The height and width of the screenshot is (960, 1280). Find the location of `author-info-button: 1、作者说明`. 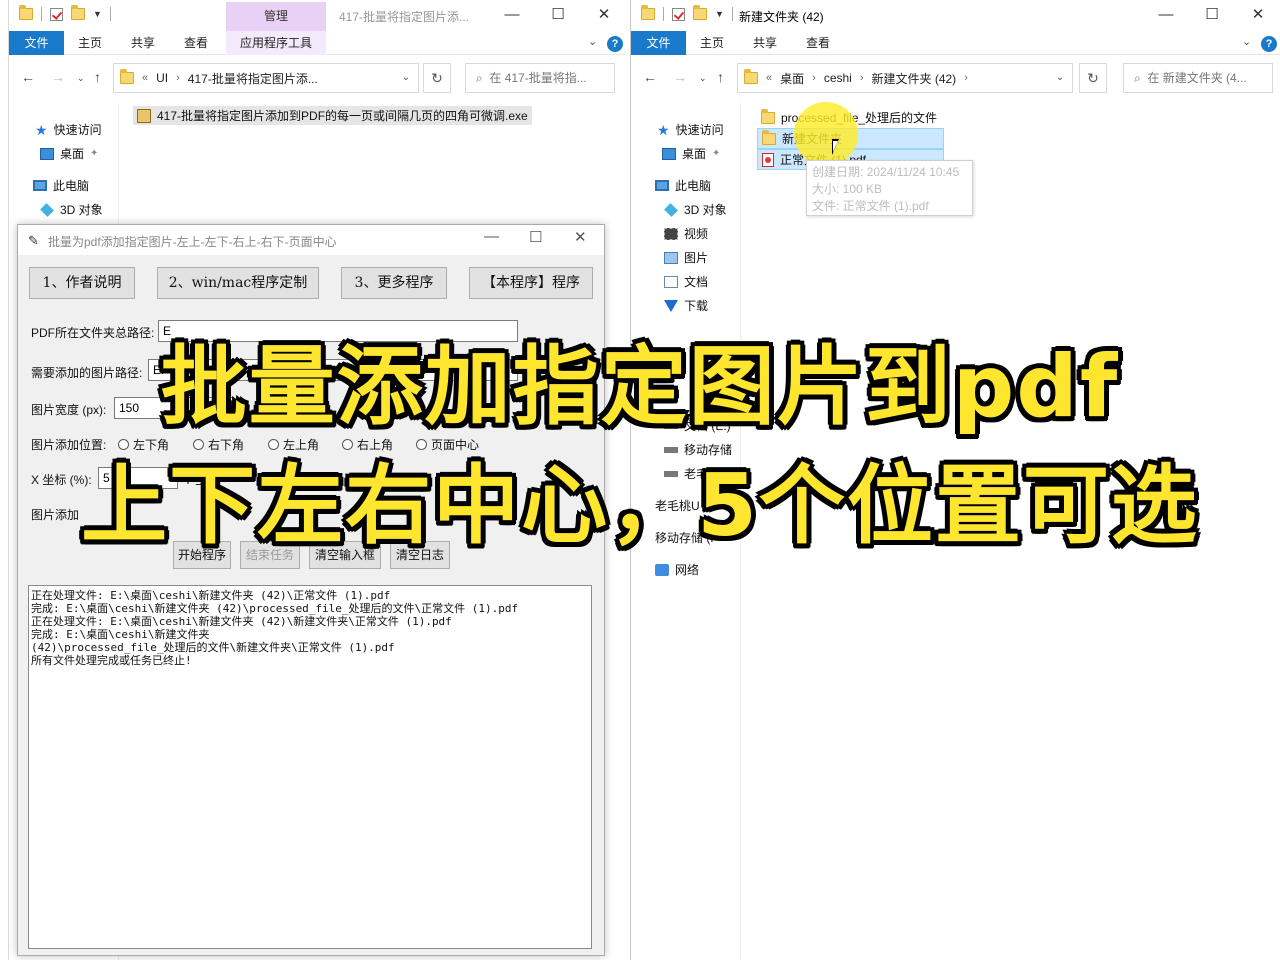

author-info-button: 1、作者说明 is located at coordinates (82, 283).